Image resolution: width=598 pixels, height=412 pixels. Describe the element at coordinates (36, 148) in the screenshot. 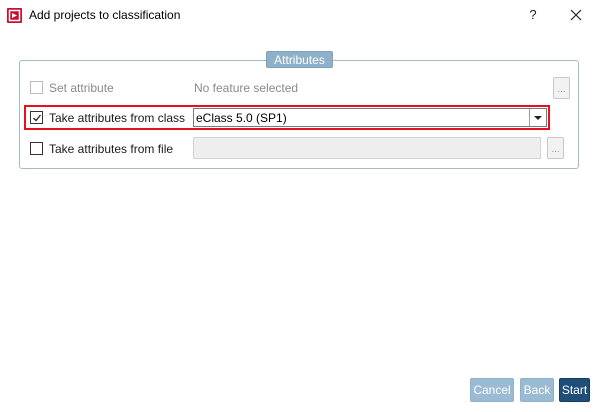

I see `from-file-checkbox` at that location.